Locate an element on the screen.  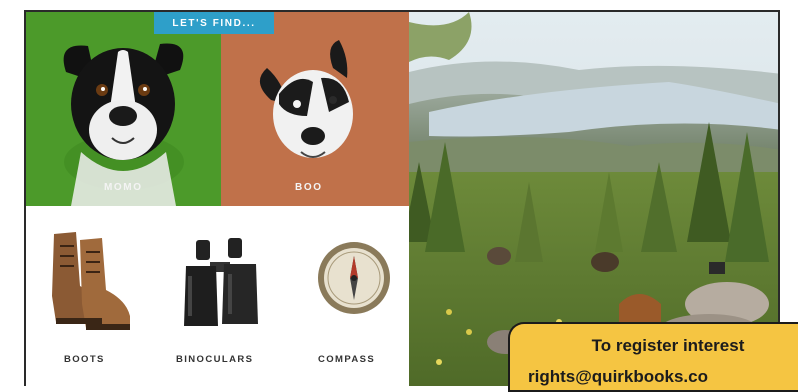
dog-name-label: BOO is located at coordinates (309, 187).